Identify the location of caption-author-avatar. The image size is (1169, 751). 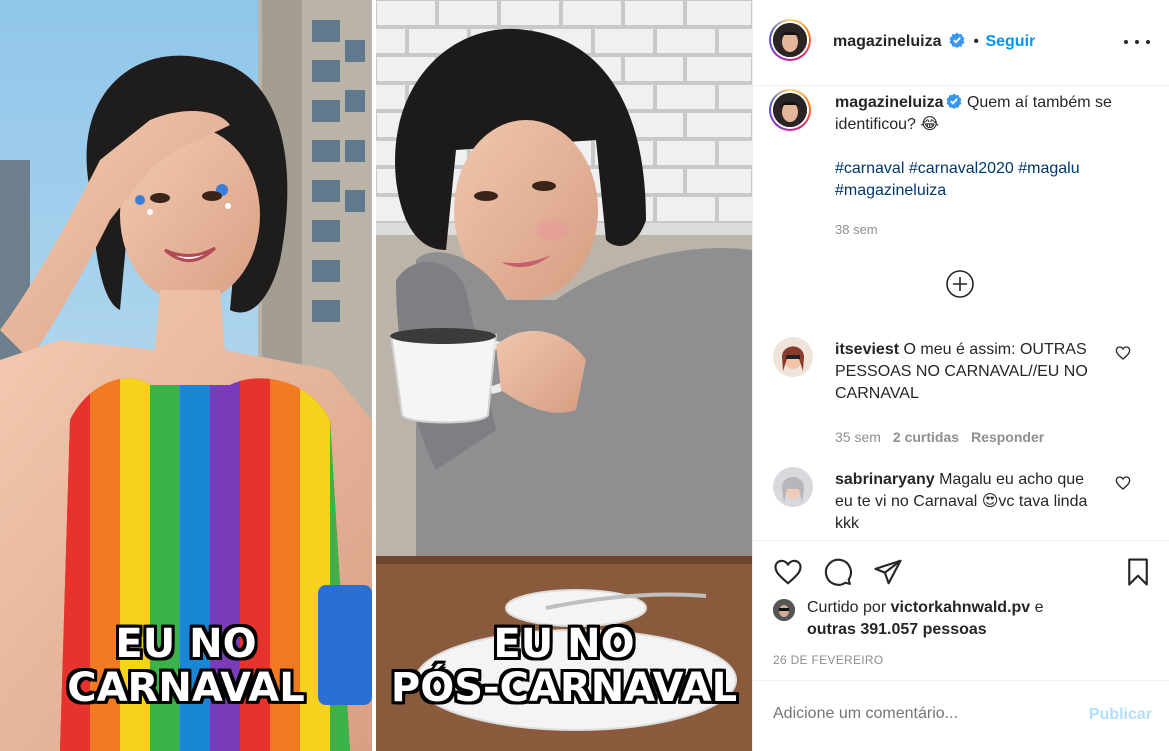
(790, 110).